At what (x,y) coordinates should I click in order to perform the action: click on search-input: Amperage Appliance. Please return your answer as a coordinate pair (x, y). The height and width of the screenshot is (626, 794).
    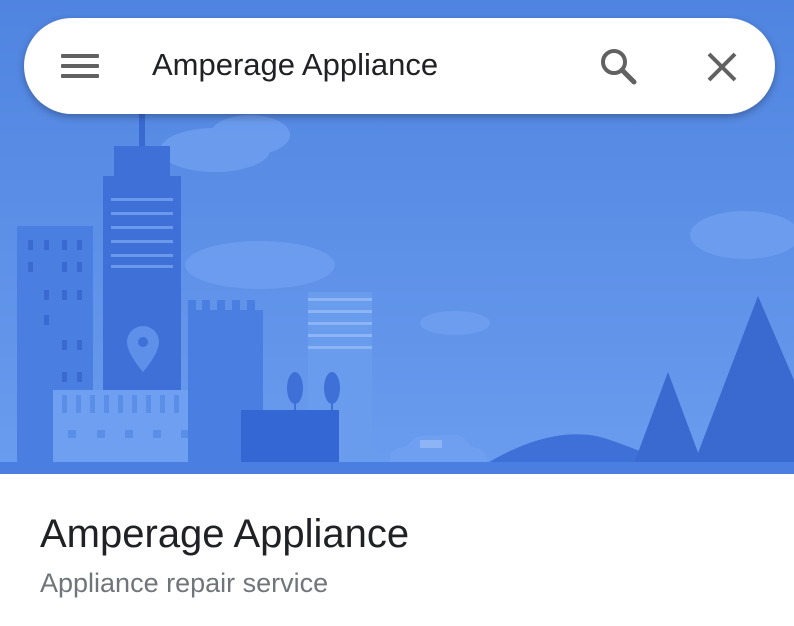
    Looking at the image, I should click on (295, 65).